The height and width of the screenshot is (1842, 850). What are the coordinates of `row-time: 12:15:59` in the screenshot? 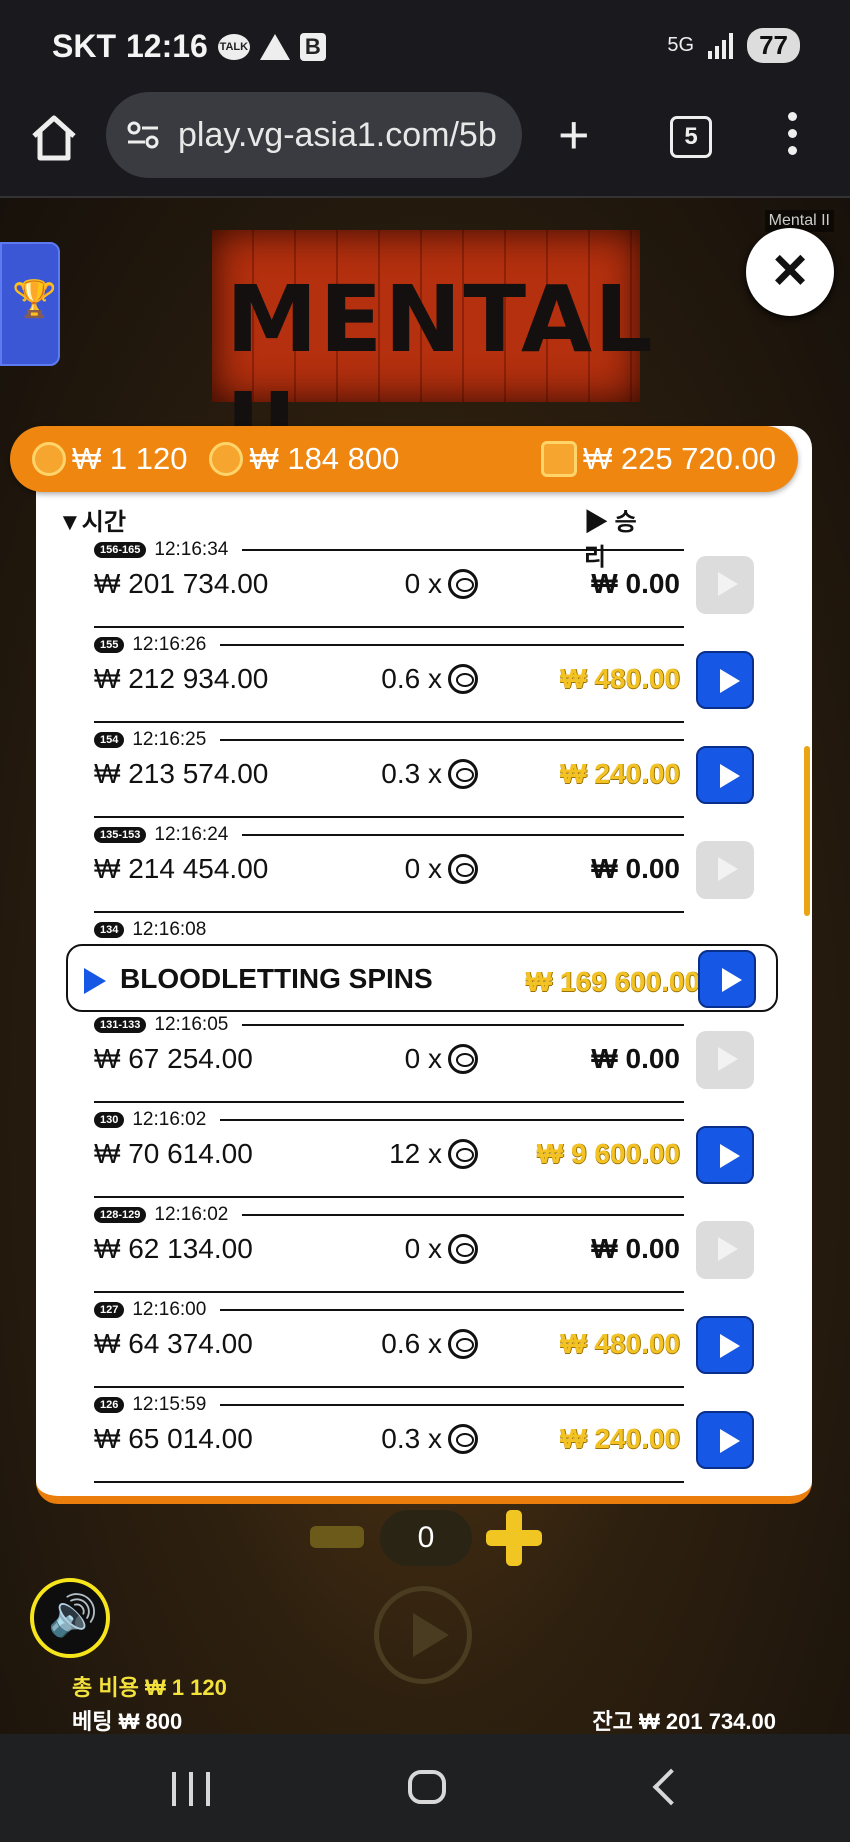 It's located at (169, 1404).